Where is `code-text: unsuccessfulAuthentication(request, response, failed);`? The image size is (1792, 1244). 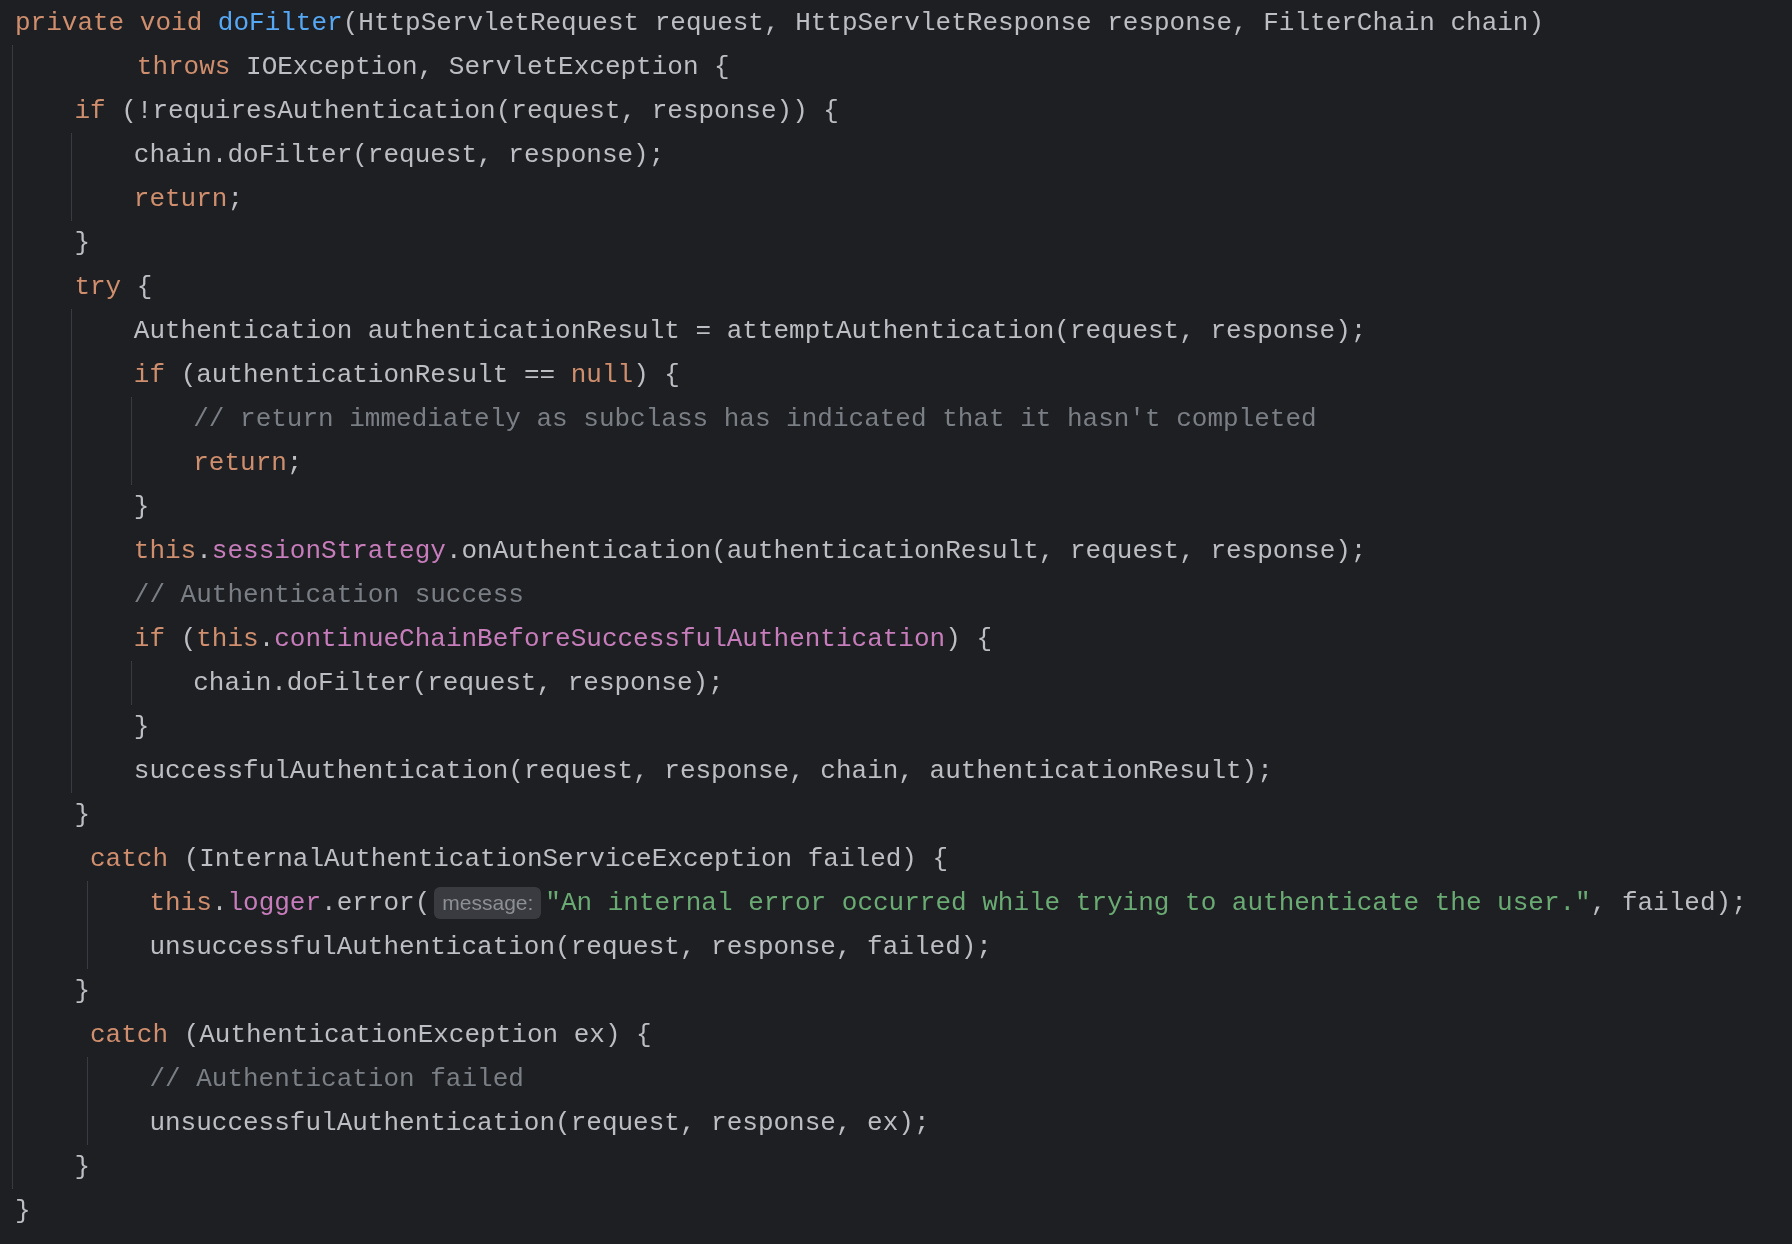
code-text: unsuccessfulAuthentication(request, response, failed); is located at coordinates (570, 947).